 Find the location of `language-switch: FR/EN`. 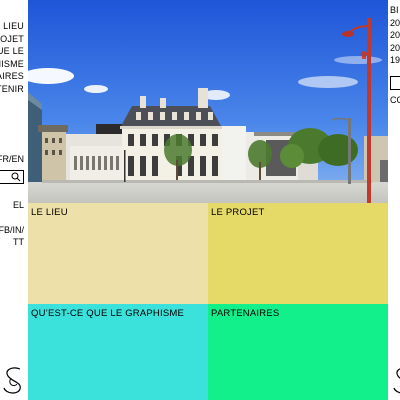

language-switch: FR/EN is located at coordinates (12, 159).